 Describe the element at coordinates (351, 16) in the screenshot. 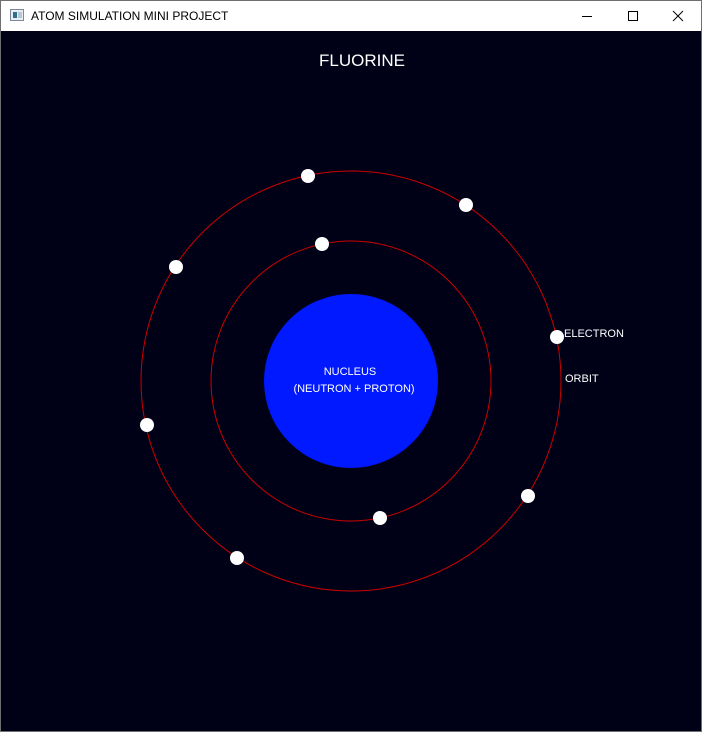

I see `title-bar: ATOM SIMULATION MINI PROJECT` at that location.